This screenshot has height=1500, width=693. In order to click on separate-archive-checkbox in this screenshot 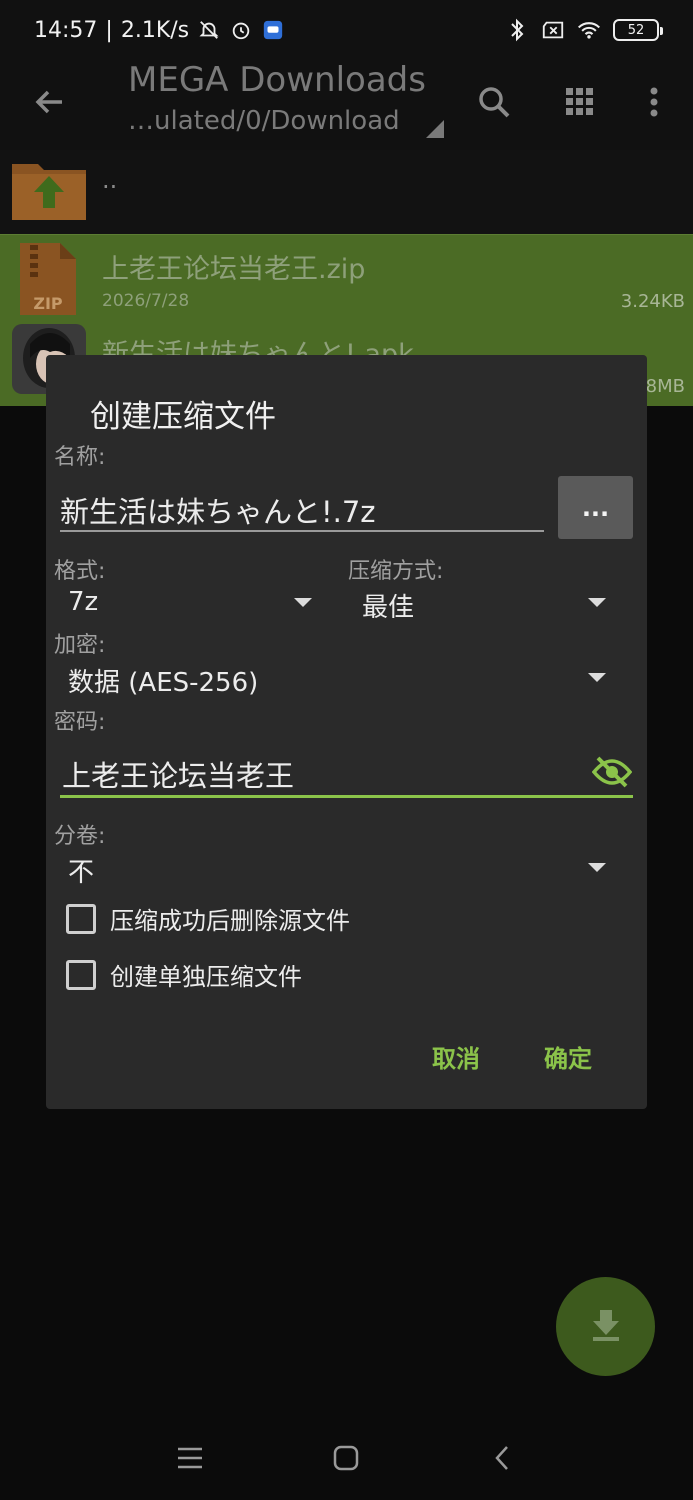, I will do `click(81, 974)`.